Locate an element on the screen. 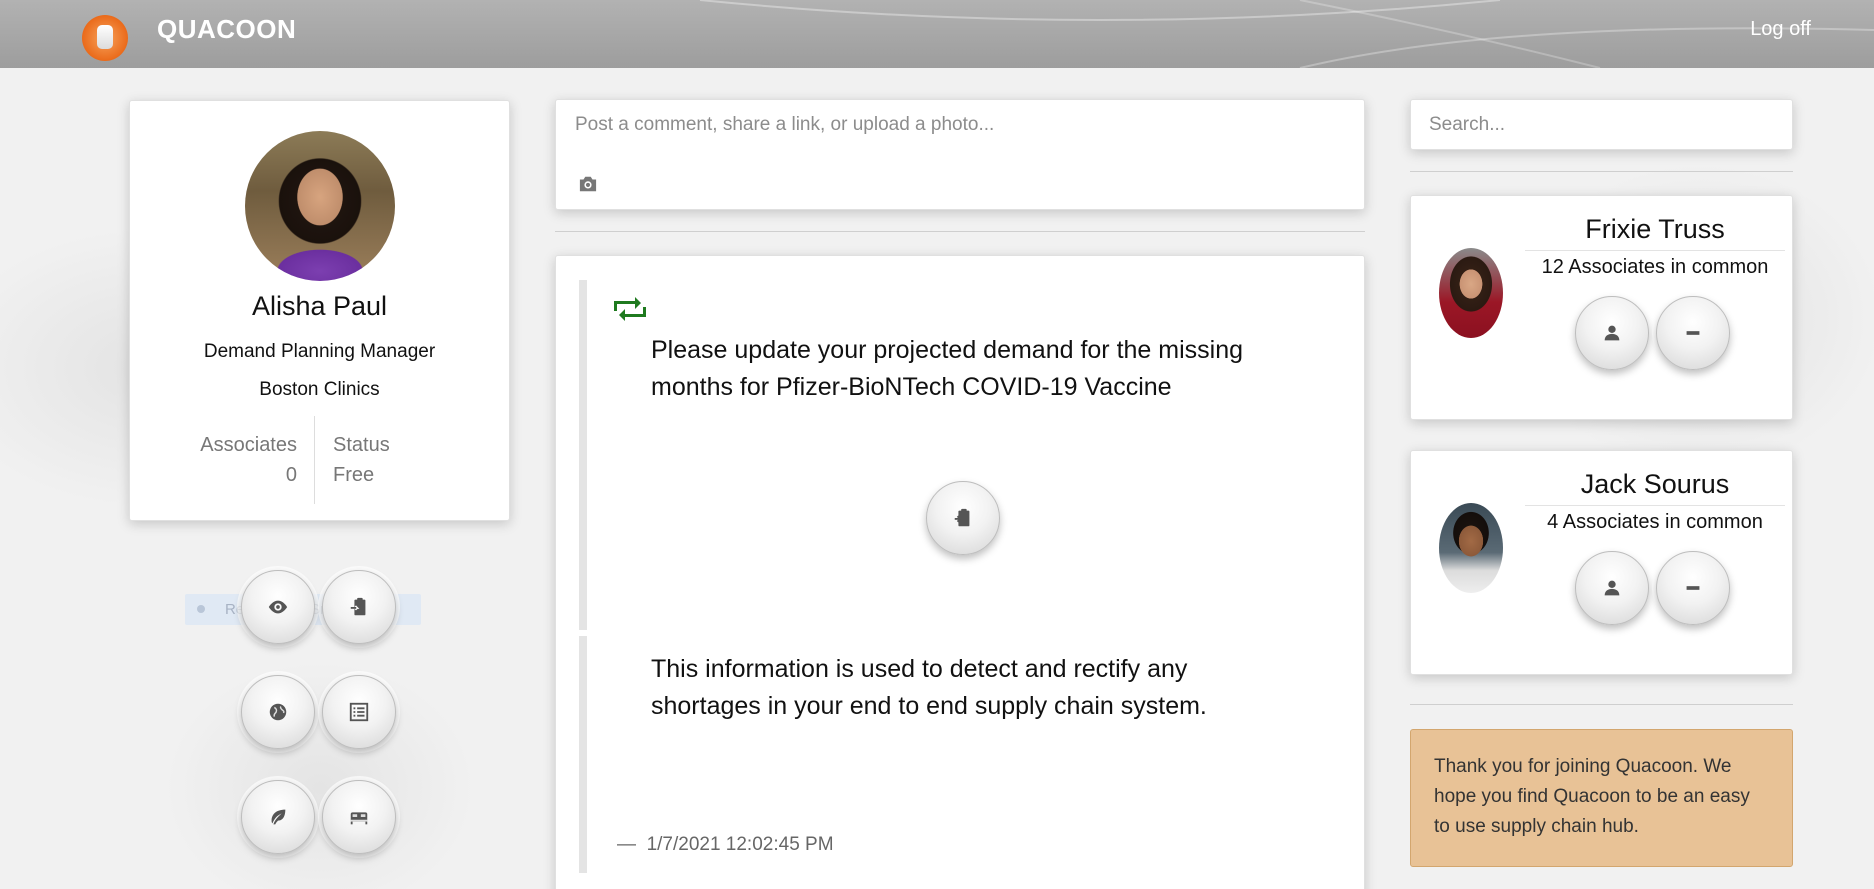 This screenshot has height=889, width=1874. view-button is located at coordinates (278, 607).